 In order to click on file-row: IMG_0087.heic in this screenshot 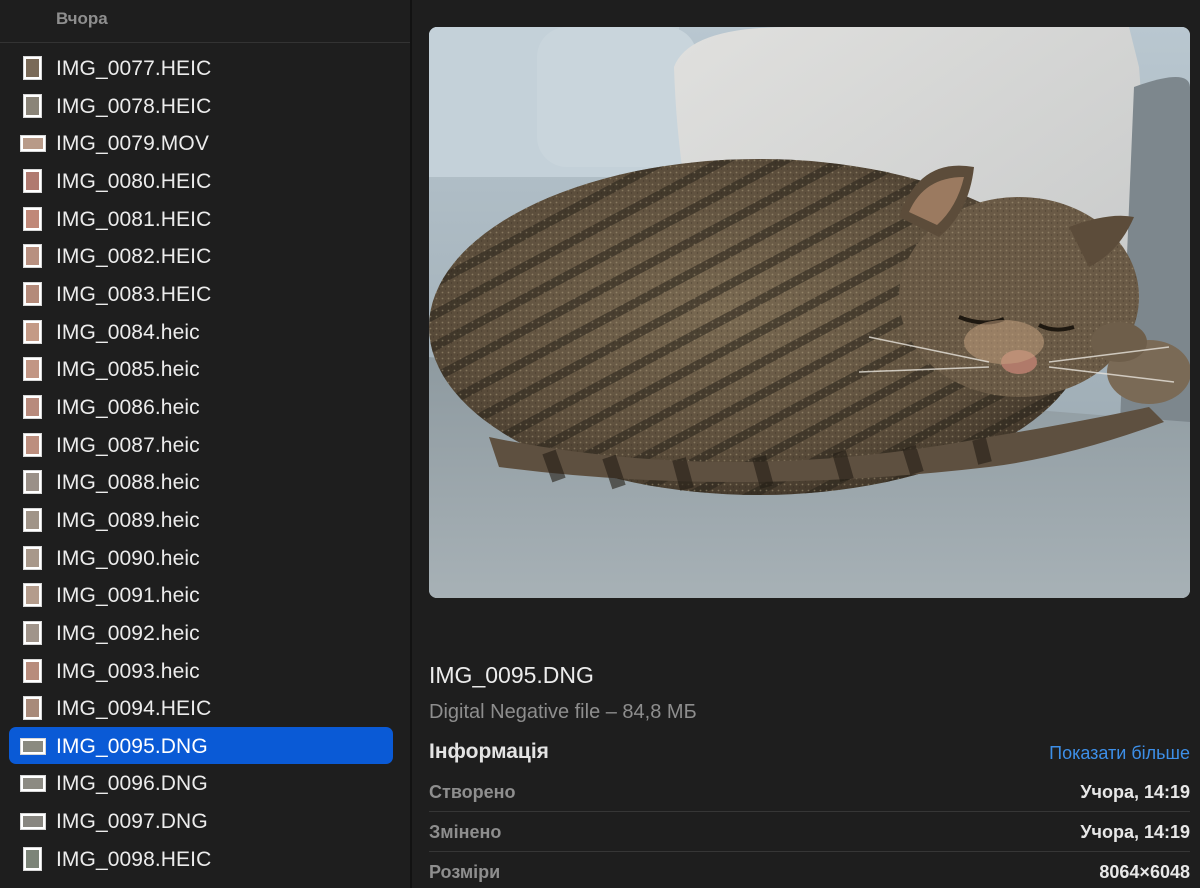, I will do `click(205, 445)`.